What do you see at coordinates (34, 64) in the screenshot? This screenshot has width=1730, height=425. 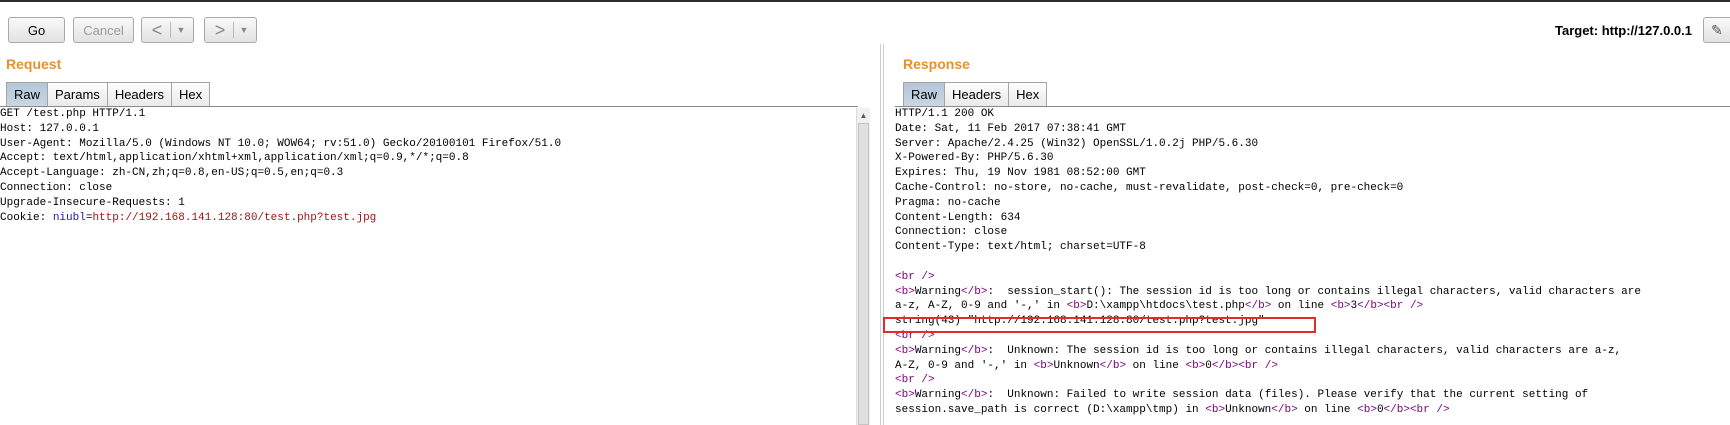 I see `request-title: Request` at bounding box center [34, 64].